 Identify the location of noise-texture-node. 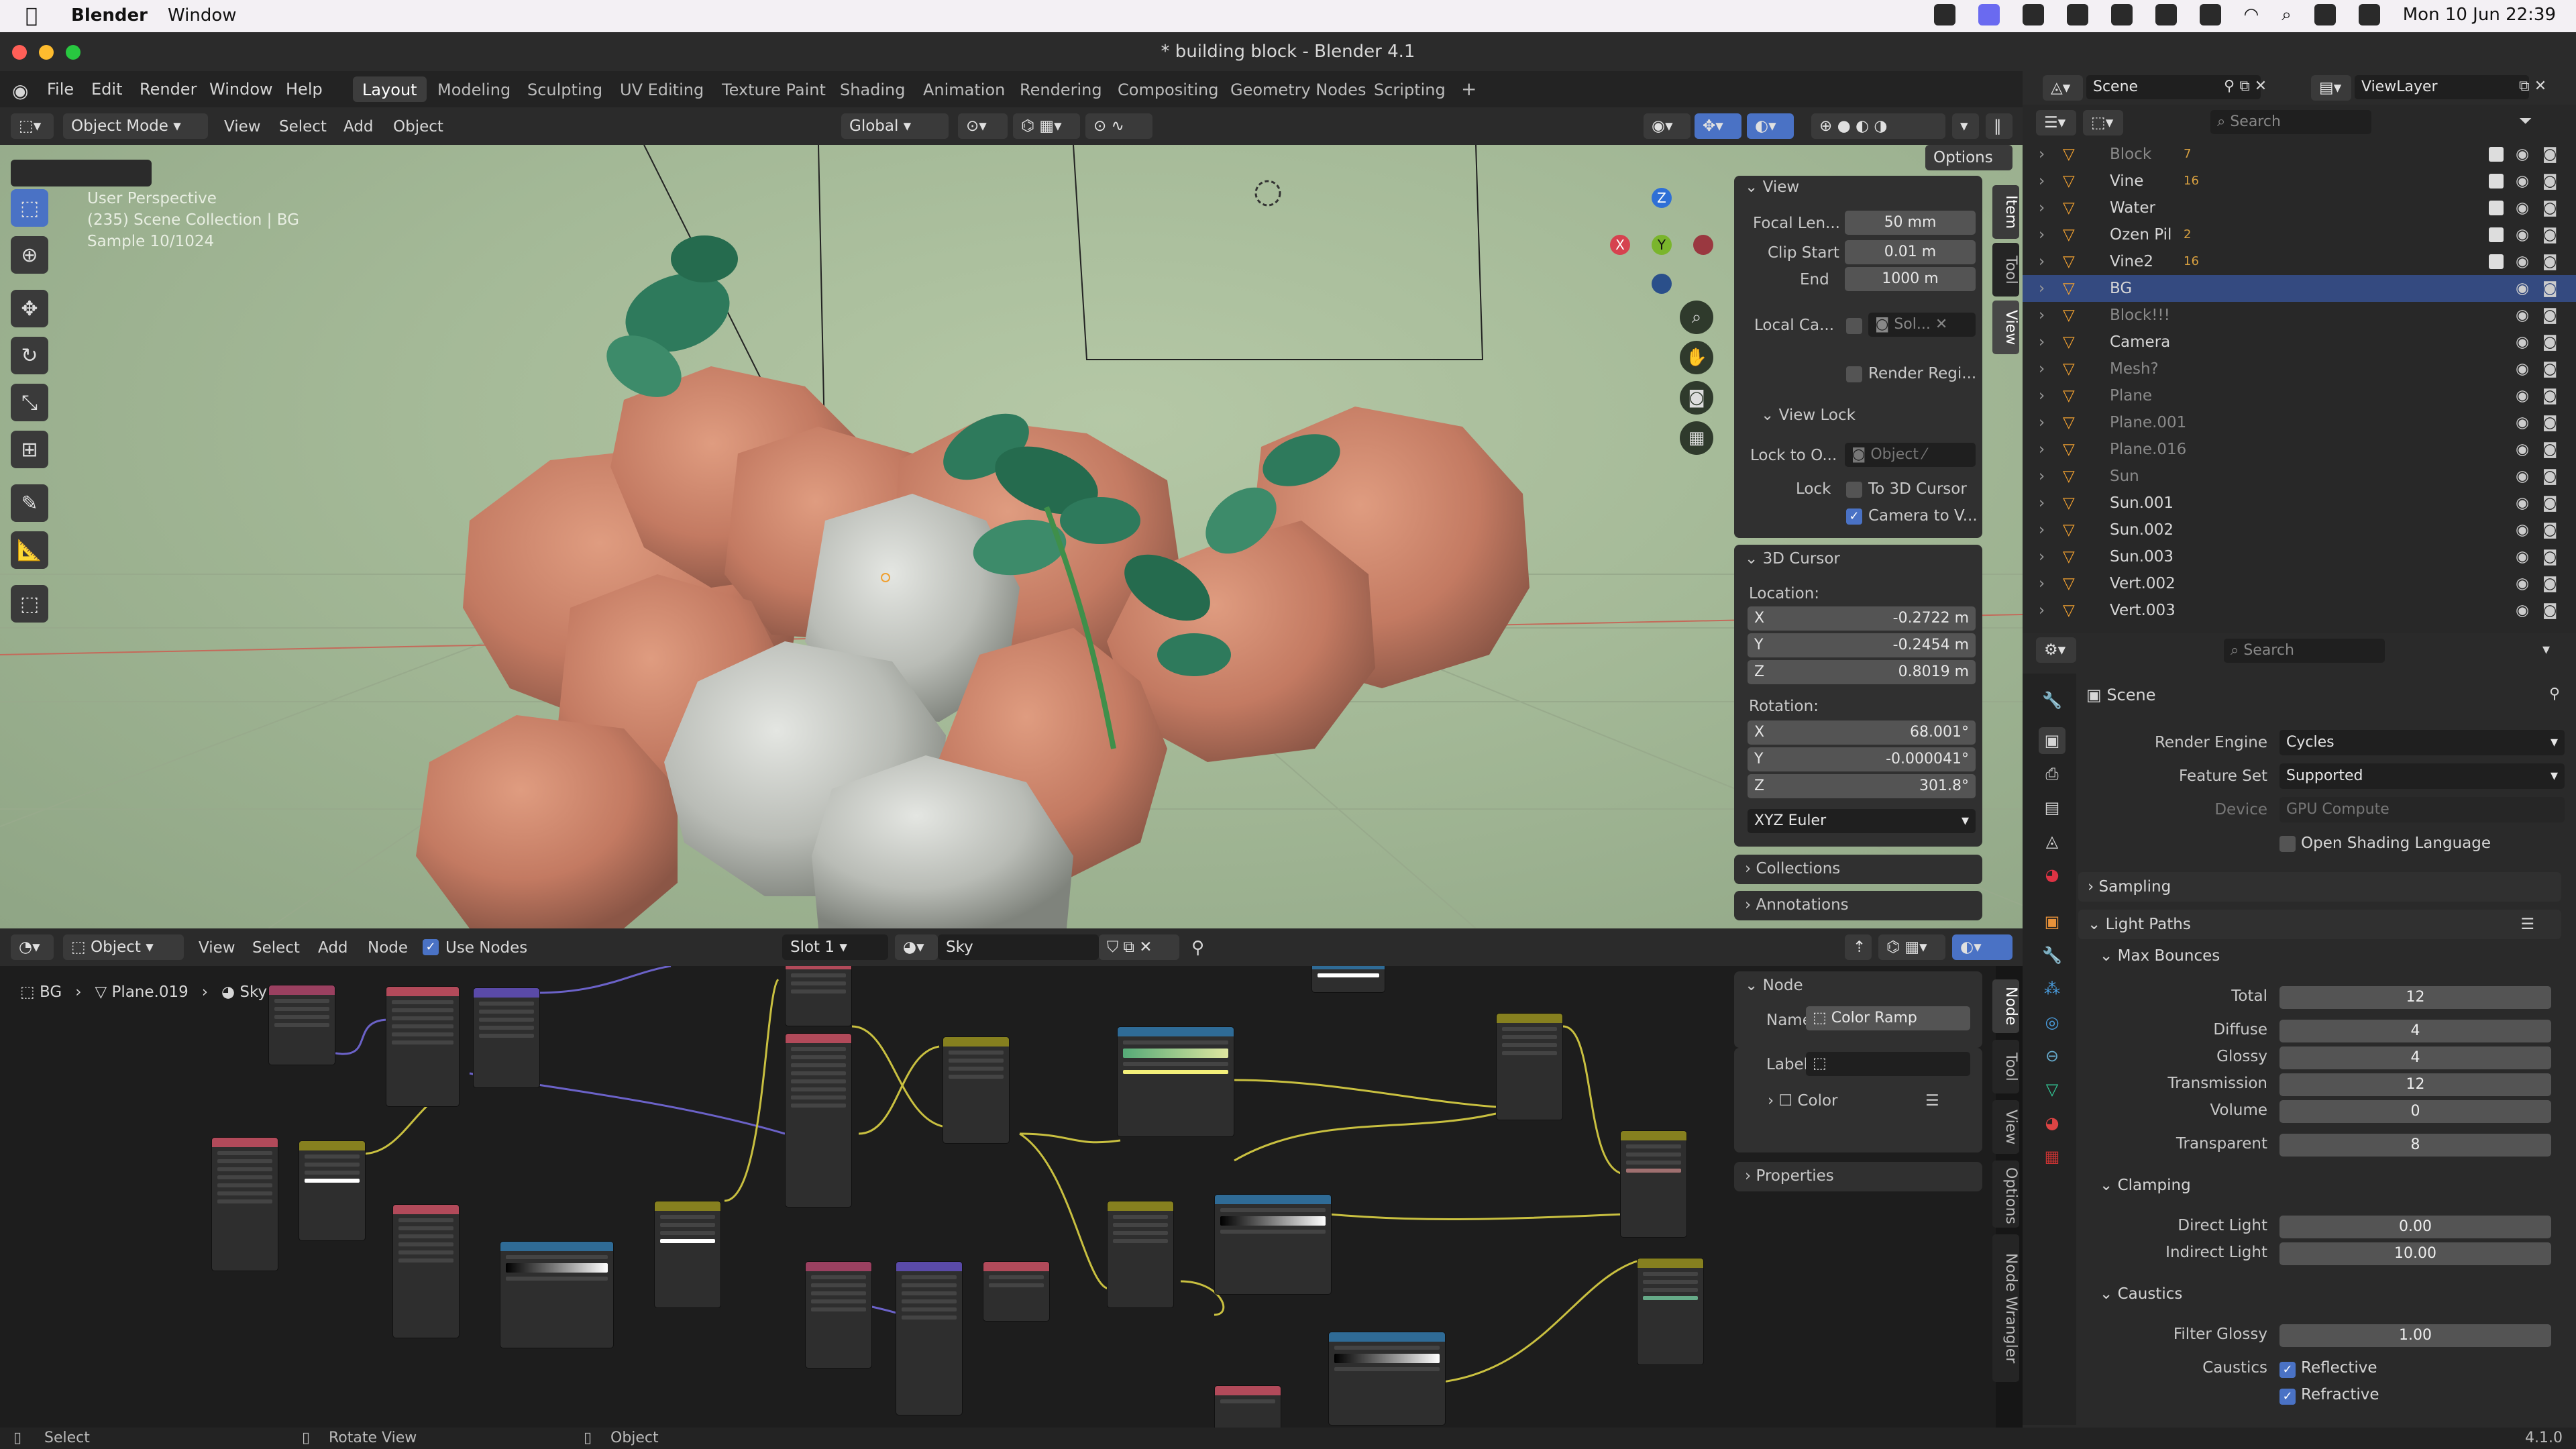
(426, 1271).